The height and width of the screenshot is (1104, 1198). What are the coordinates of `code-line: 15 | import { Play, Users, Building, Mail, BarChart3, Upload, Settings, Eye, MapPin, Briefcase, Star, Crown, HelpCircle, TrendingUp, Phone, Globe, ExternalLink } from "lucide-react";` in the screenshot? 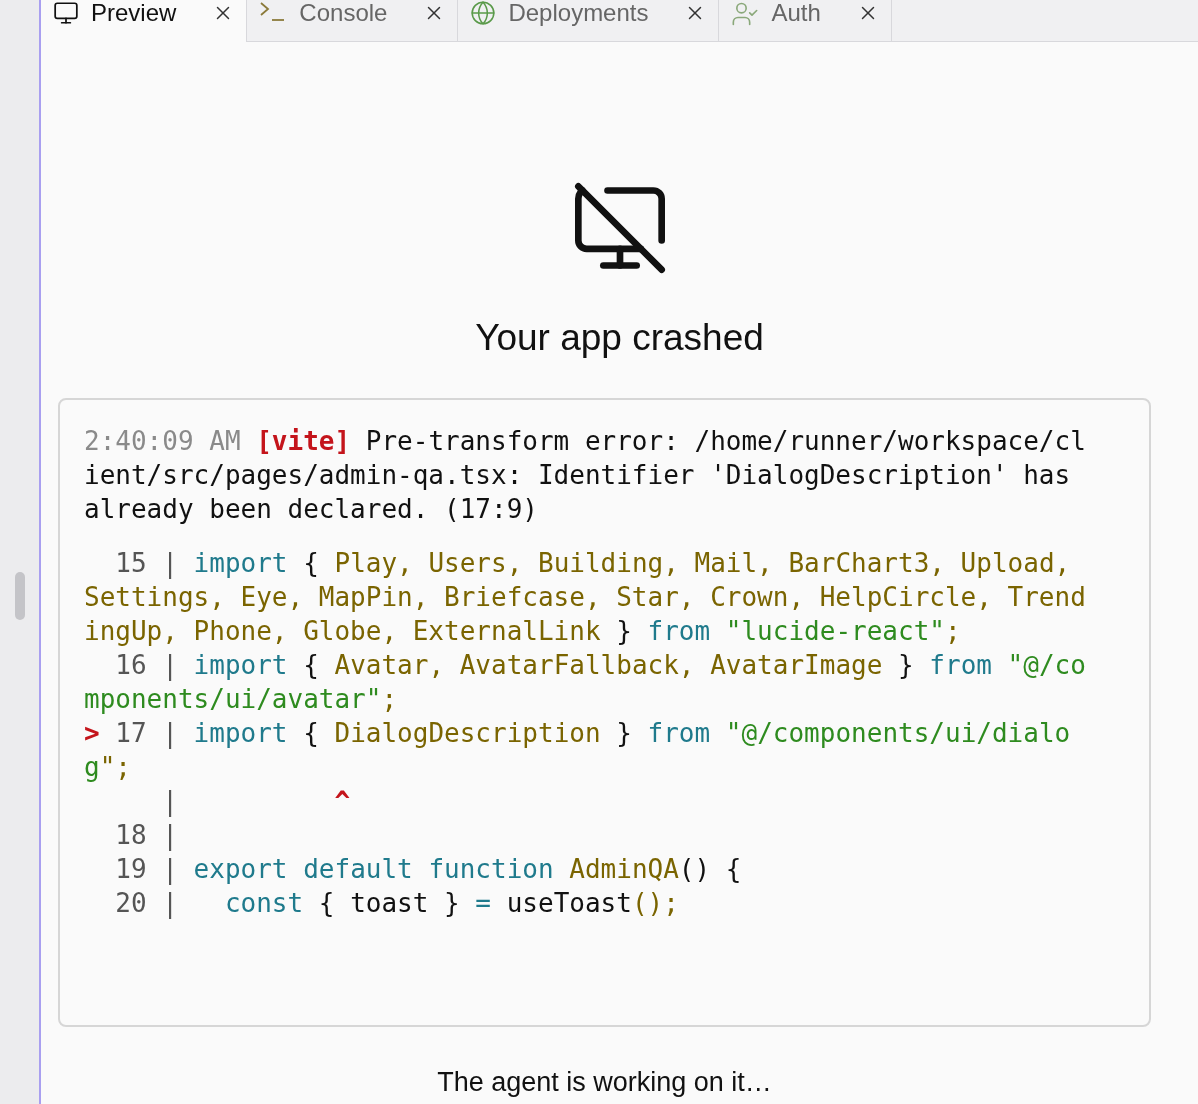 It's located at (585, 597).